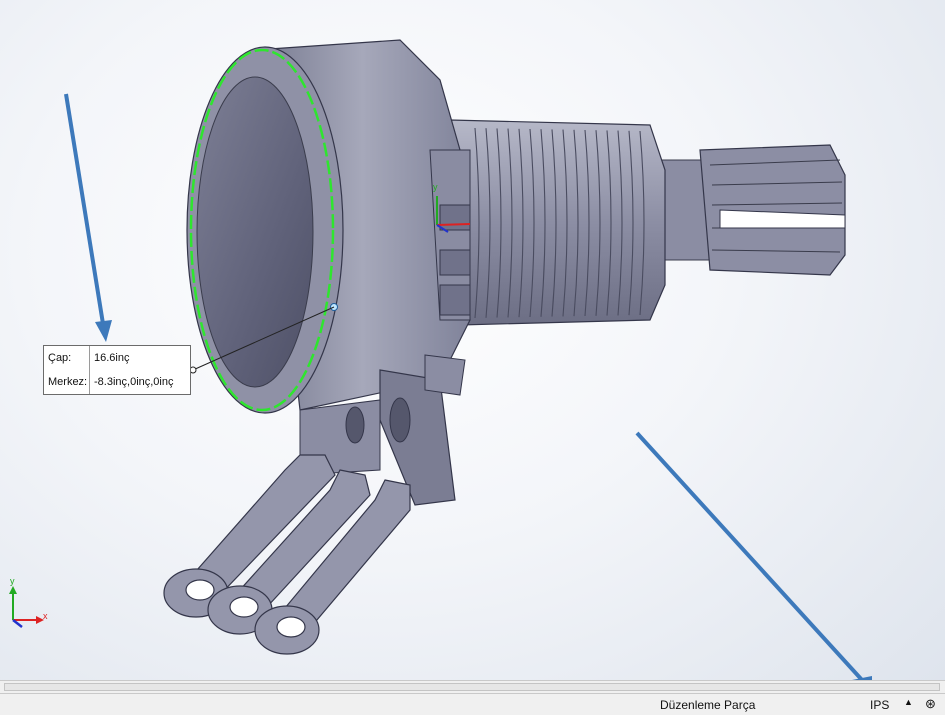 The width and height of the screenshot is (945, 715). I want to click on shaft, so click(742, 210).